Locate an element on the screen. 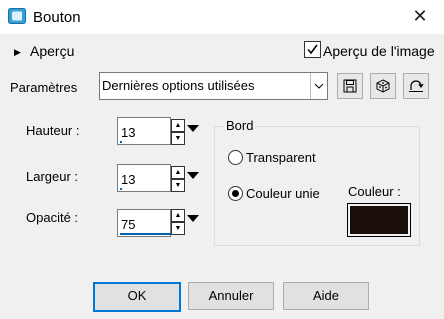 This screenshot has width=444, height=319. dice-icon is located at coordinates (383, 86).